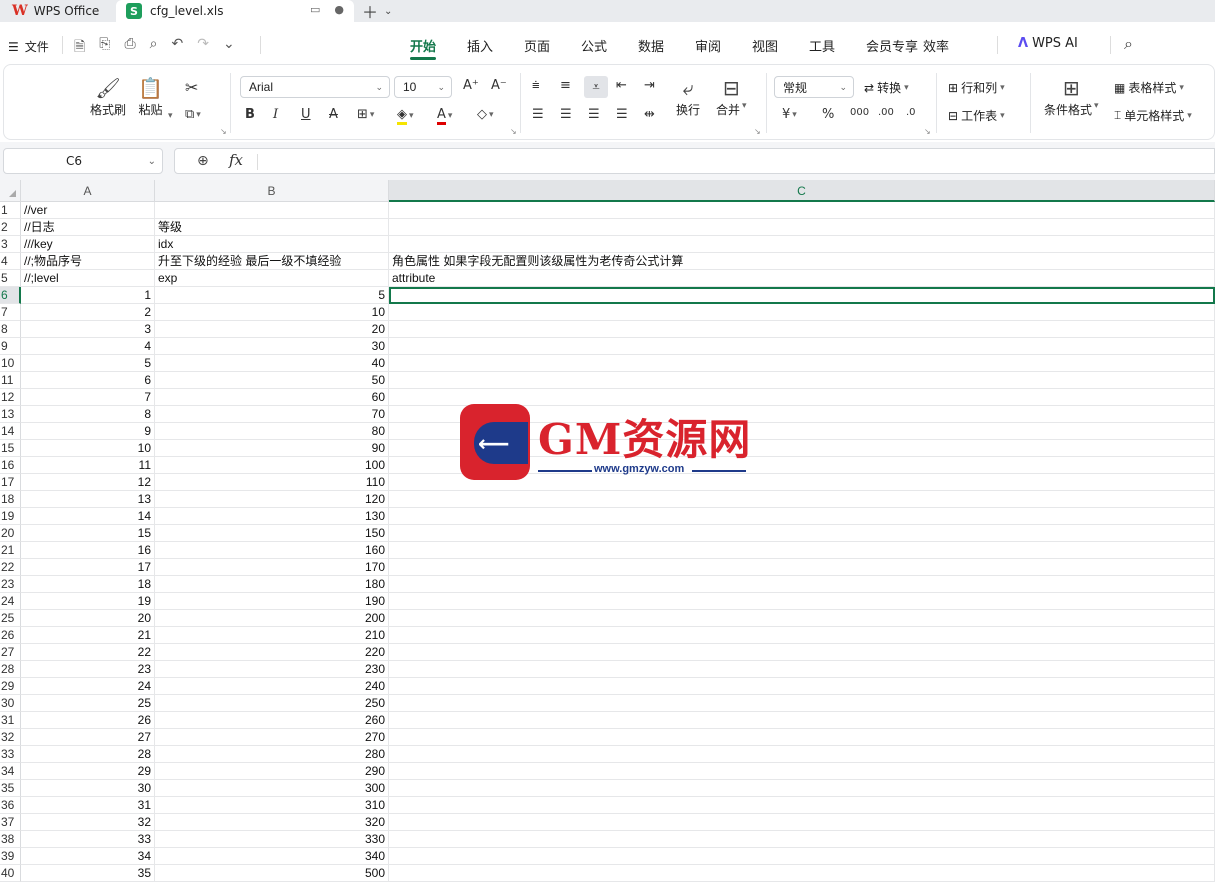  What do you see at coordinates (272, 737) in the screenshot?
I see `cell-b32: 270` at bounding box center [272, 737].